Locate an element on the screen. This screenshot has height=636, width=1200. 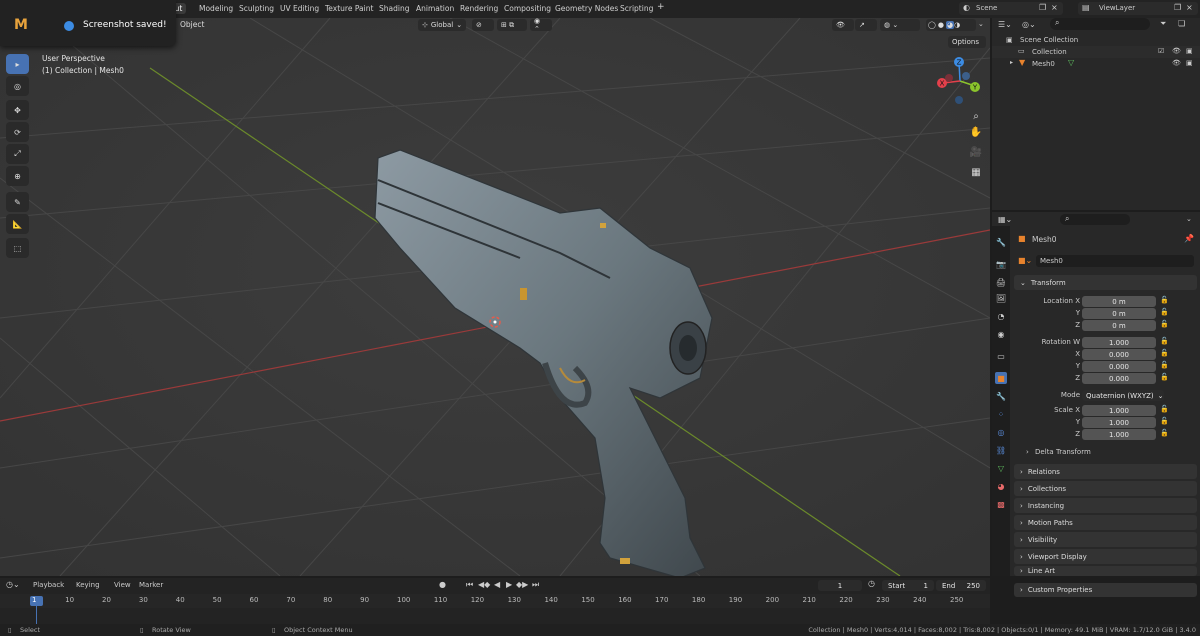
proportional-edit-button: ◉ ⌃ is located at coordinates (541, 25).